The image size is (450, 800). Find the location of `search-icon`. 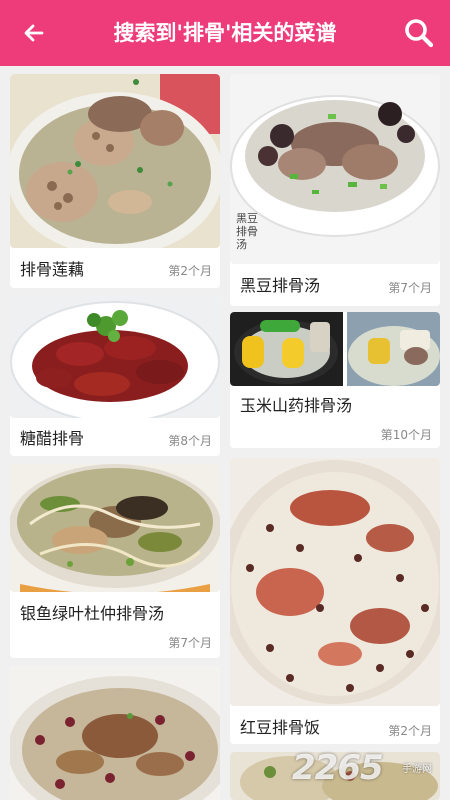

search-icon is located at coordinates (419, 33).